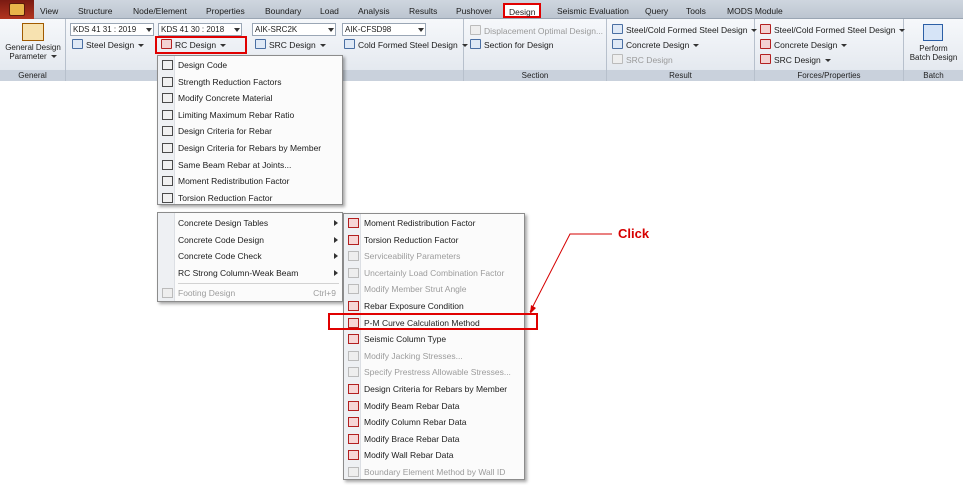  I want to click on click-arrow, so click(570, 273).